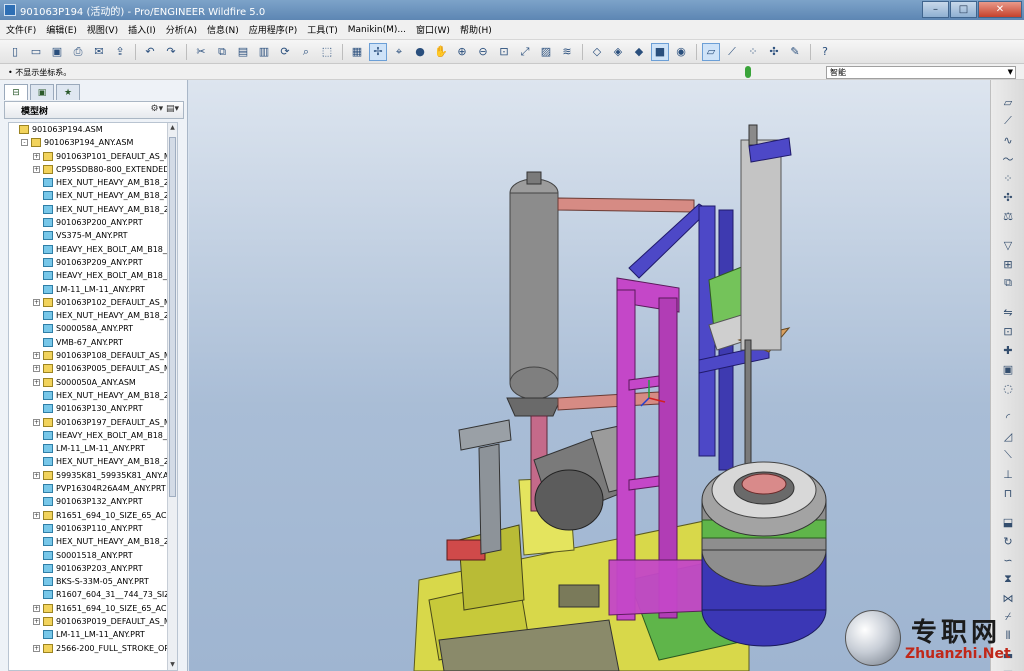  What do you see at coordinates (99, 52) in the screenshot?
I see `email-icon: ✉` at bounding box center [99, 52].